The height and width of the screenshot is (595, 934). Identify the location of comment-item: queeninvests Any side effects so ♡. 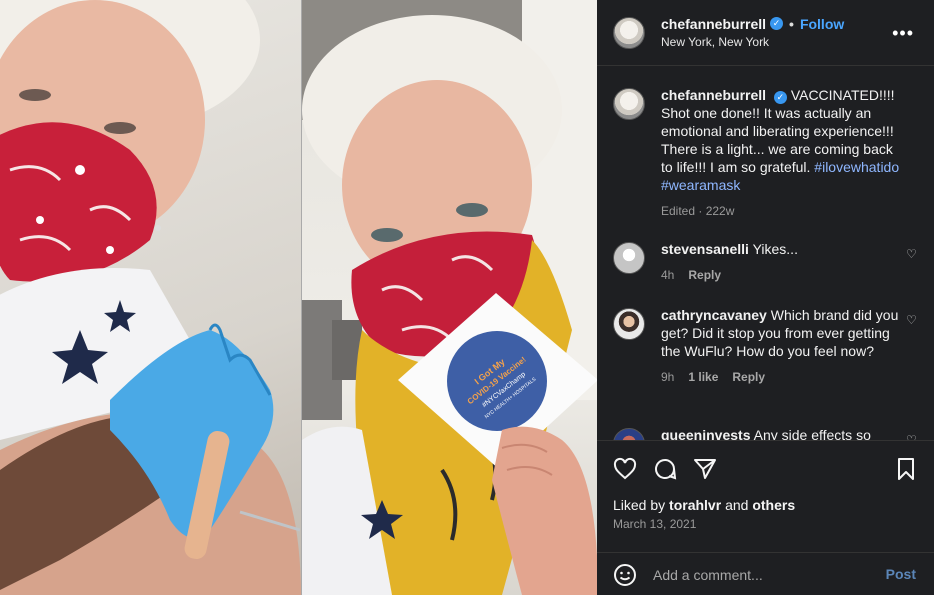
(765, 433).